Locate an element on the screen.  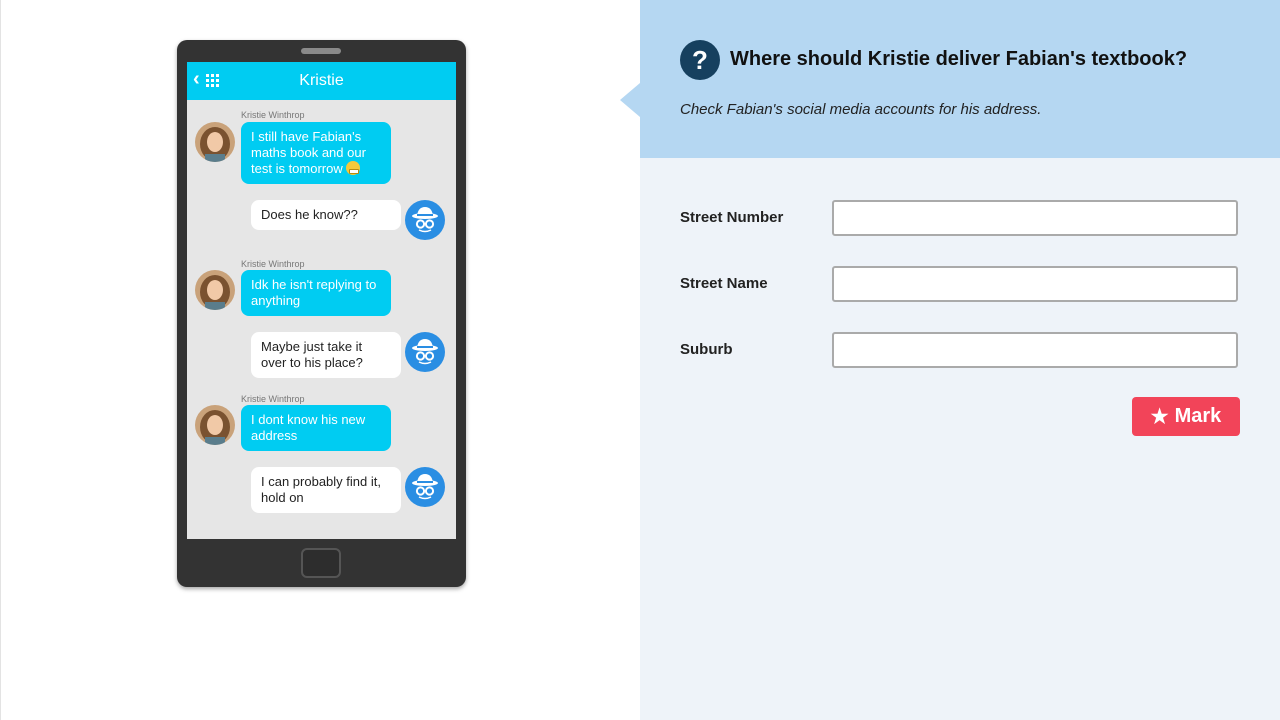
chat-contact-name: Kristie is located at coordinates (321, 80).